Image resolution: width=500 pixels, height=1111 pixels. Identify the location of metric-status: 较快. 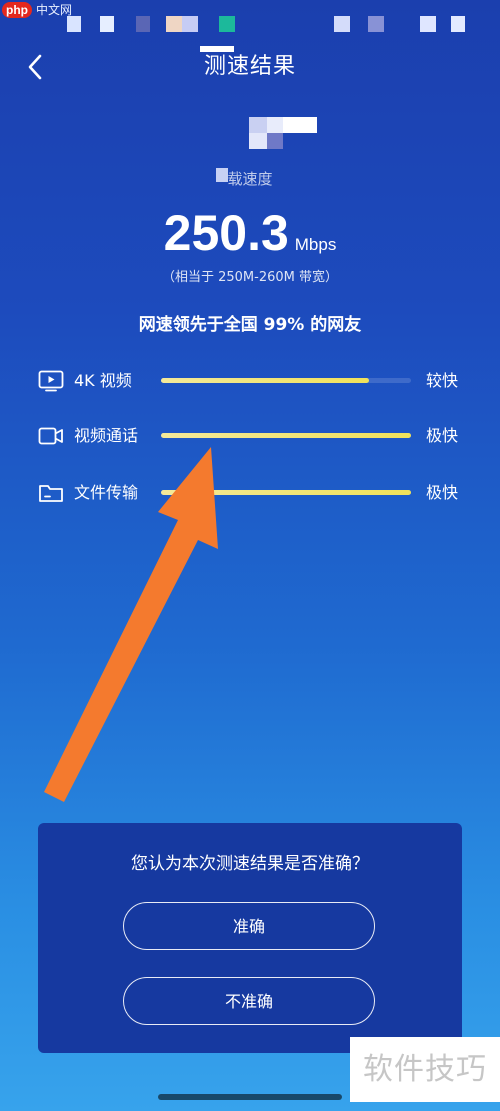
(442, 380).